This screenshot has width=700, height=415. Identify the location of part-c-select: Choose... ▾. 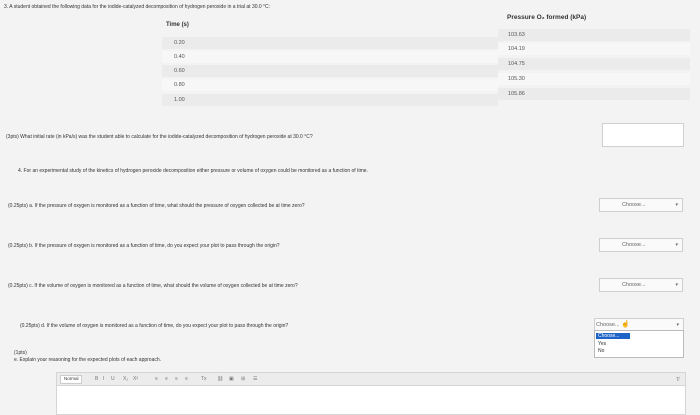
(641, 285).